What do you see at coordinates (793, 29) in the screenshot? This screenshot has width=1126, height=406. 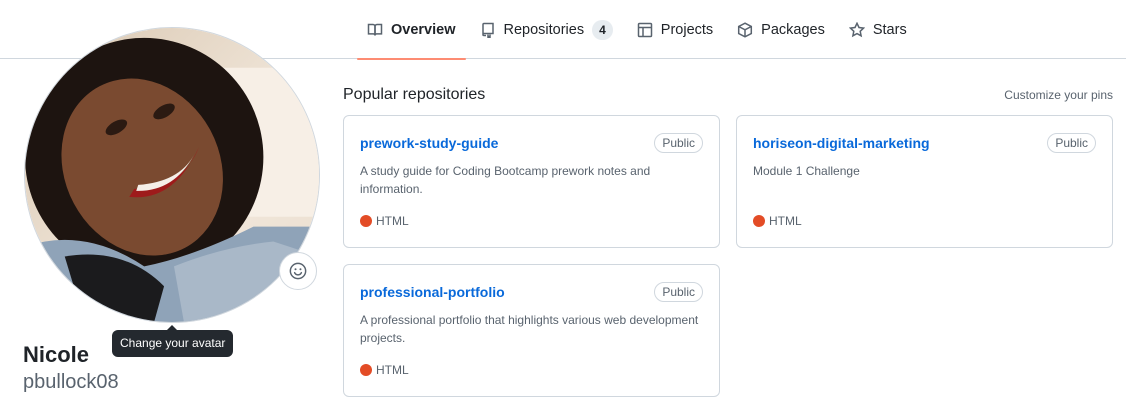 I see `tab-label: Packages` at bounding box center [793, 29].